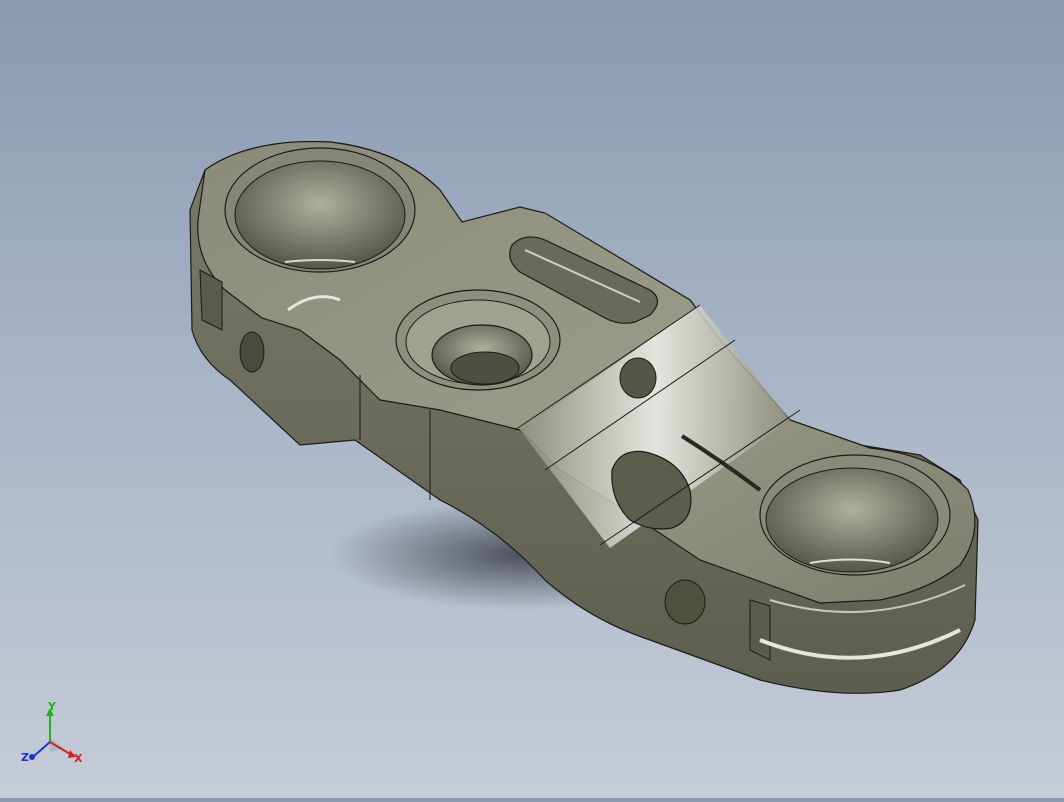 The height and width of the screenshot is (802, 1064). I want to click on right-side-hole, so click(685, 602).